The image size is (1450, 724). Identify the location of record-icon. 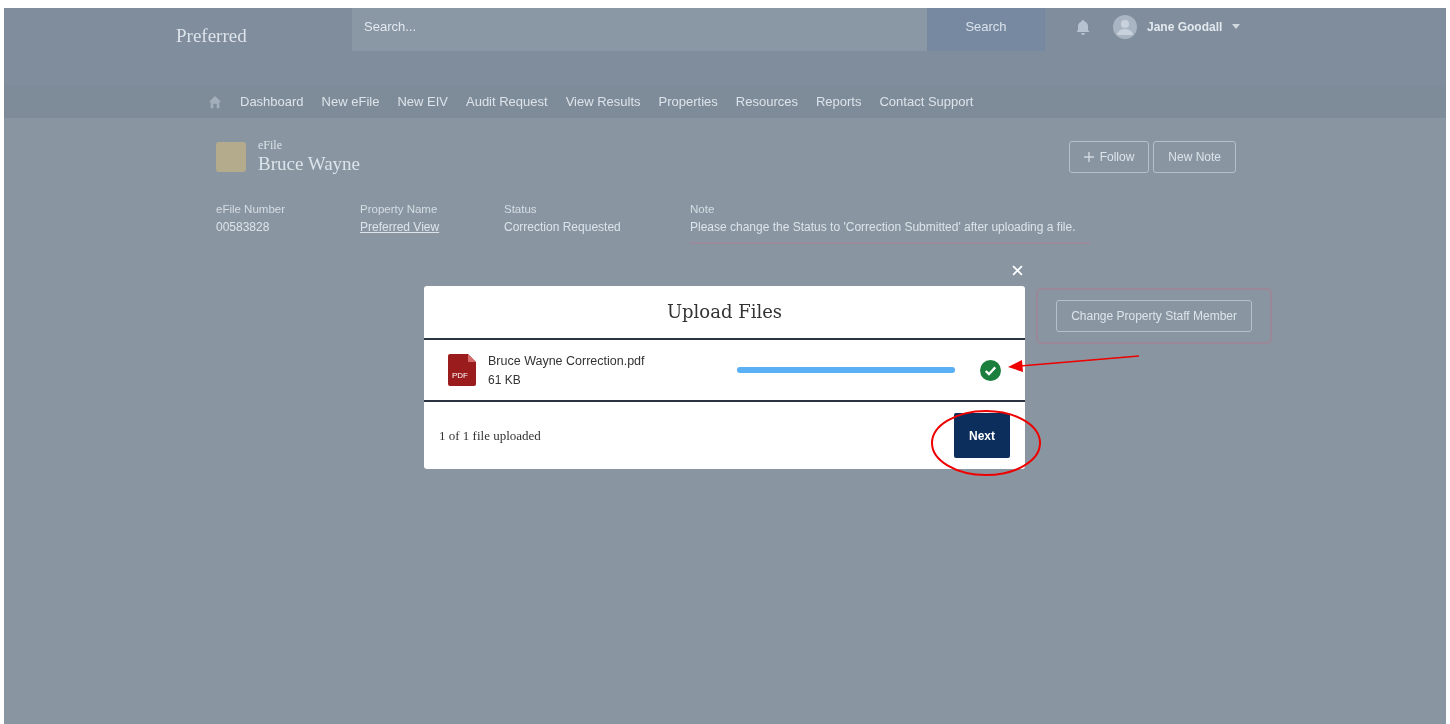
(231, 156).